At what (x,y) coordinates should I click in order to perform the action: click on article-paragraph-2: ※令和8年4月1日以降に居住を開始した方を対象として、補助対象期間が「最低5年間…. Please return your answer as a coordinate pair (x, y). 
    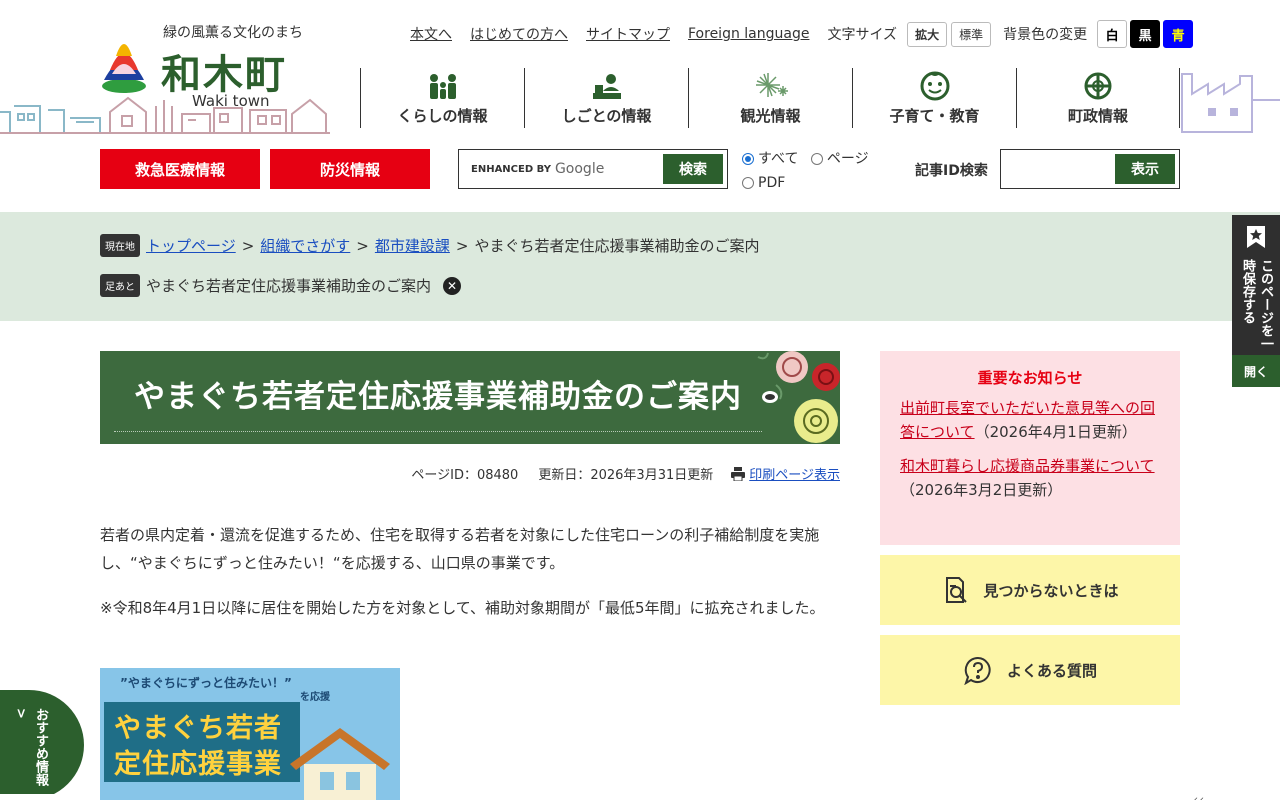
    Looking at the image, I should click on (462, 608).